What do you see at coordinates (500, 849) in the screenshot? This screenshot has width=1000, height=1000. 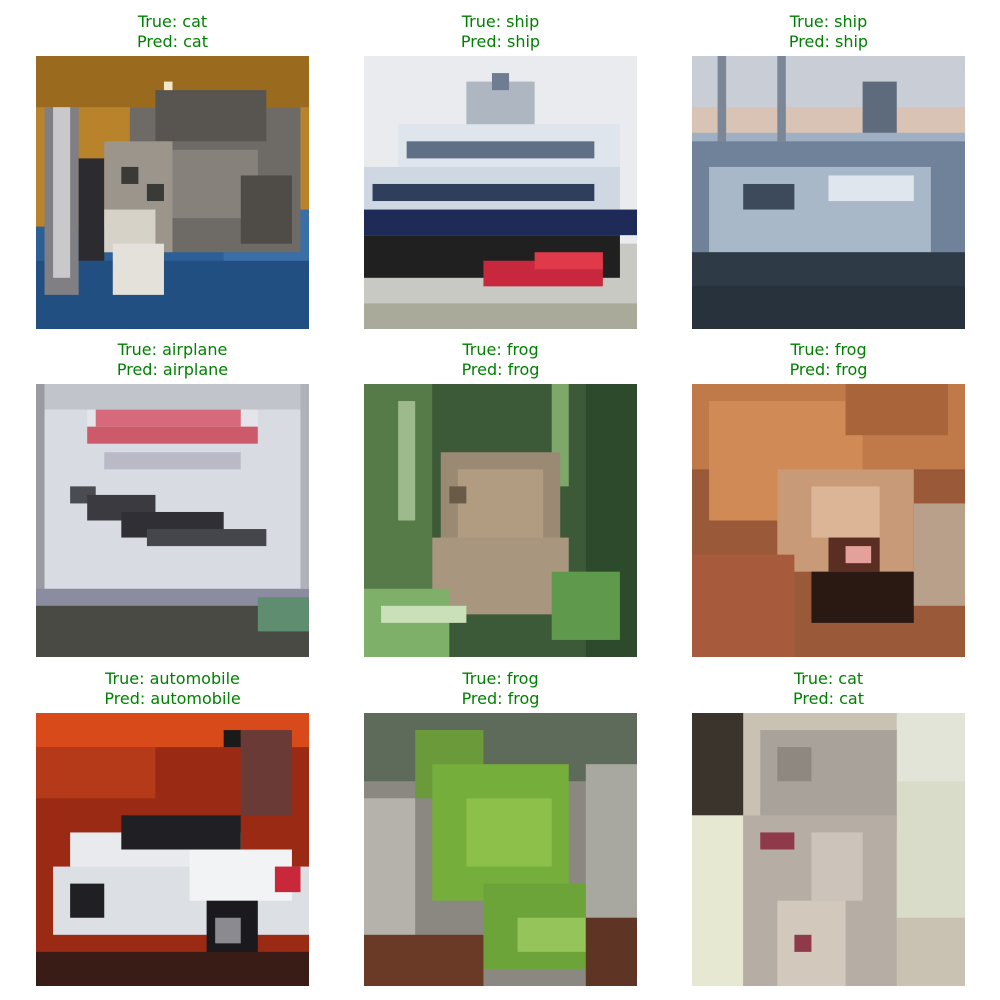 I see `sample-image-green-frog` at bounding box center [500, 849].